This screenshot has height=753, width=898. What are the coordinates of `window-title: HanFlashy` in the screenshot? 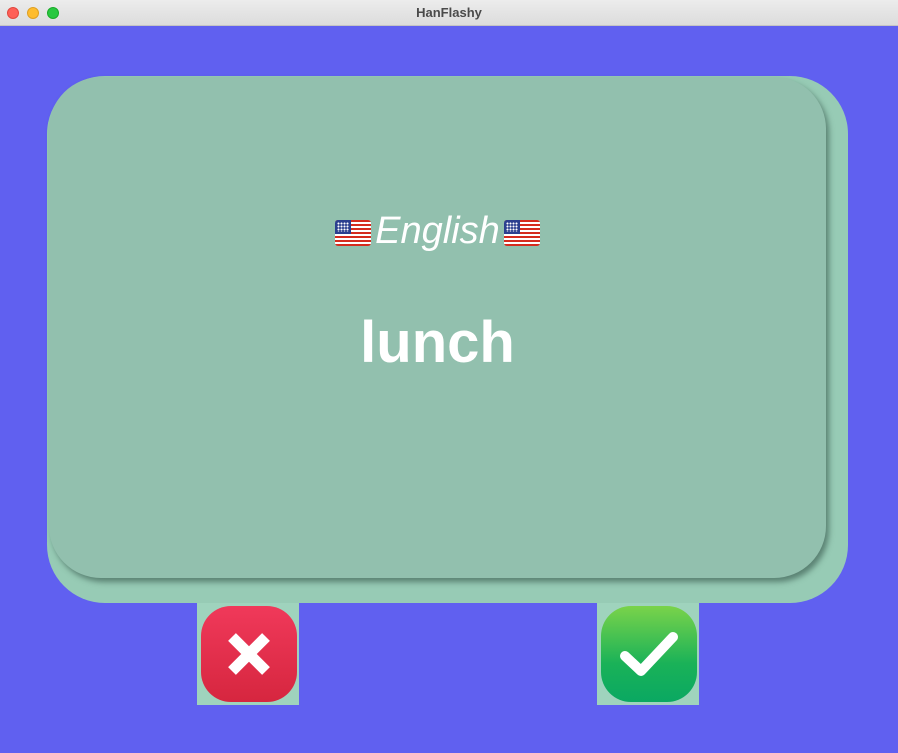 It's located at (449, 12).